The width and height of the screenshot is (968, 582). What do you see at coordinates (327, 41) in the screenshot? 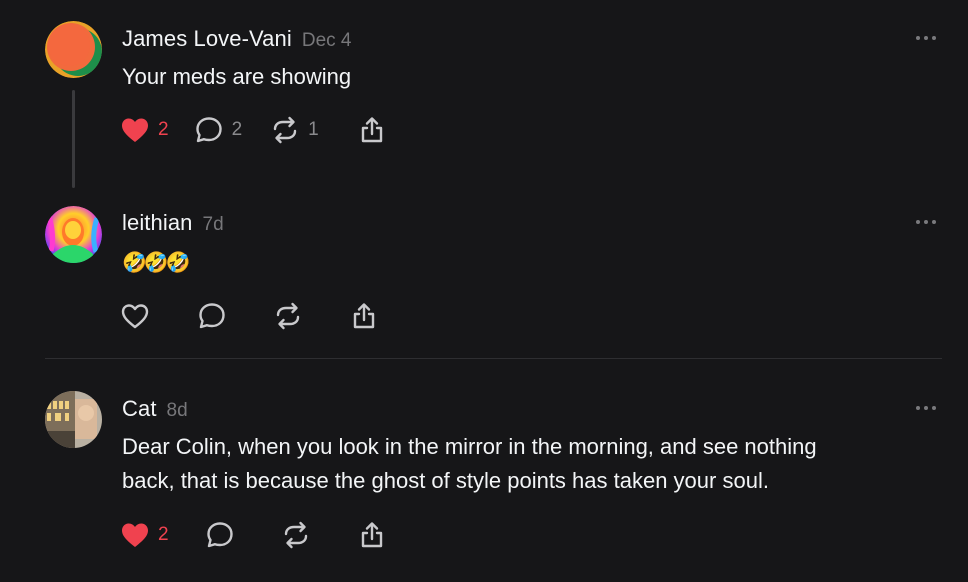
I see `timestamp: Dec 4` at bounding box center [327, 41].